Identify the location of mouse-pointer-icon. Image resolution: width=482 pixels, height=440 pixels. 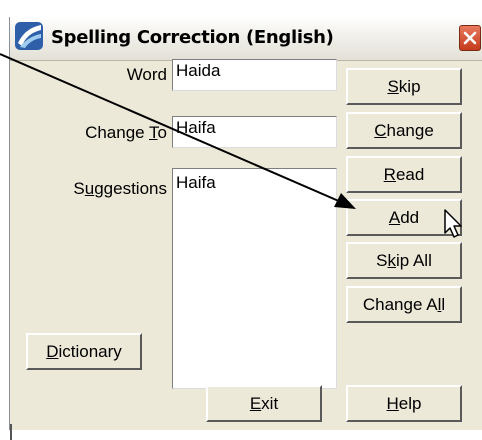
(453, 223).